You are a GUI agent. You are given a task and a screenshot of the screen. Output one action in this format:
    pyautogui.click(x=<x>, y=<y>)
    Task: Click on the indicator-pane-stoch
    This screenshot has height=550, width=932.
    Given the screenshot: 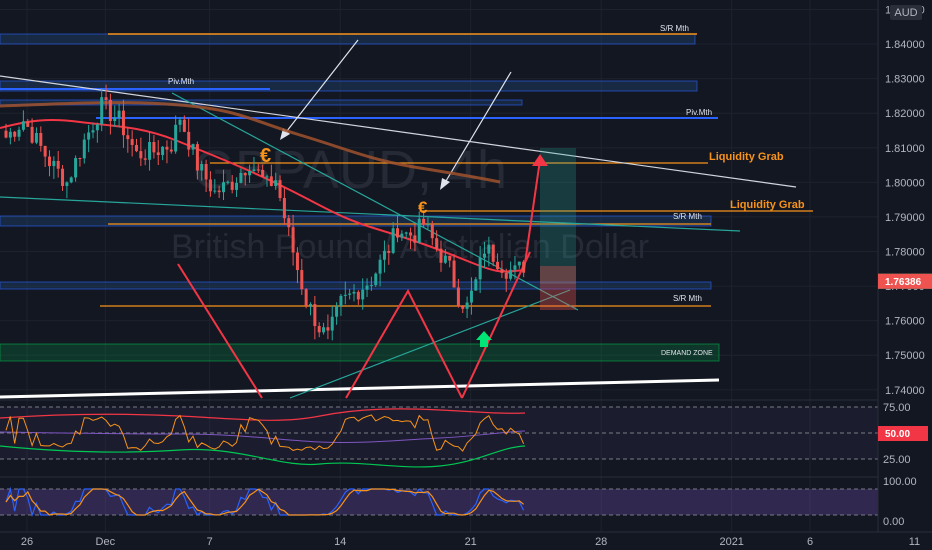 What is the action you would take?
    pyautogui.click(x=439, y=502)
    